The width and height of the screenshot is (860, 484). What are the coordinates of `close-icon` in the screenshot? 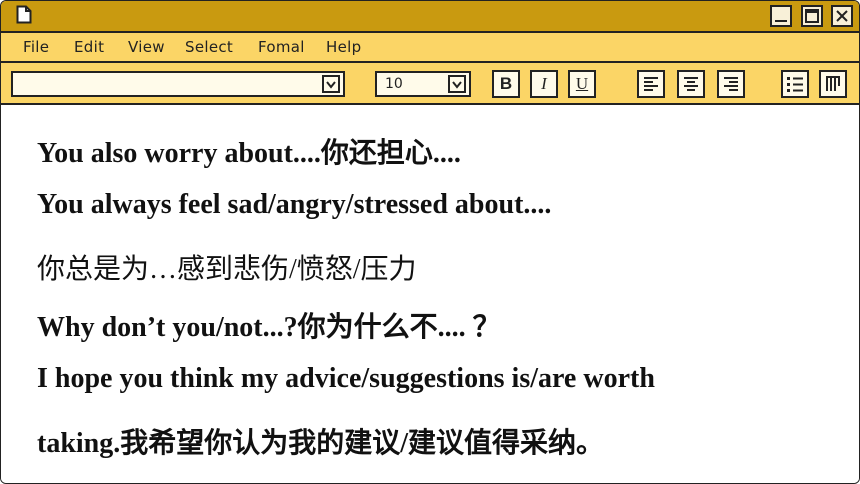 It's located at (842, 16).